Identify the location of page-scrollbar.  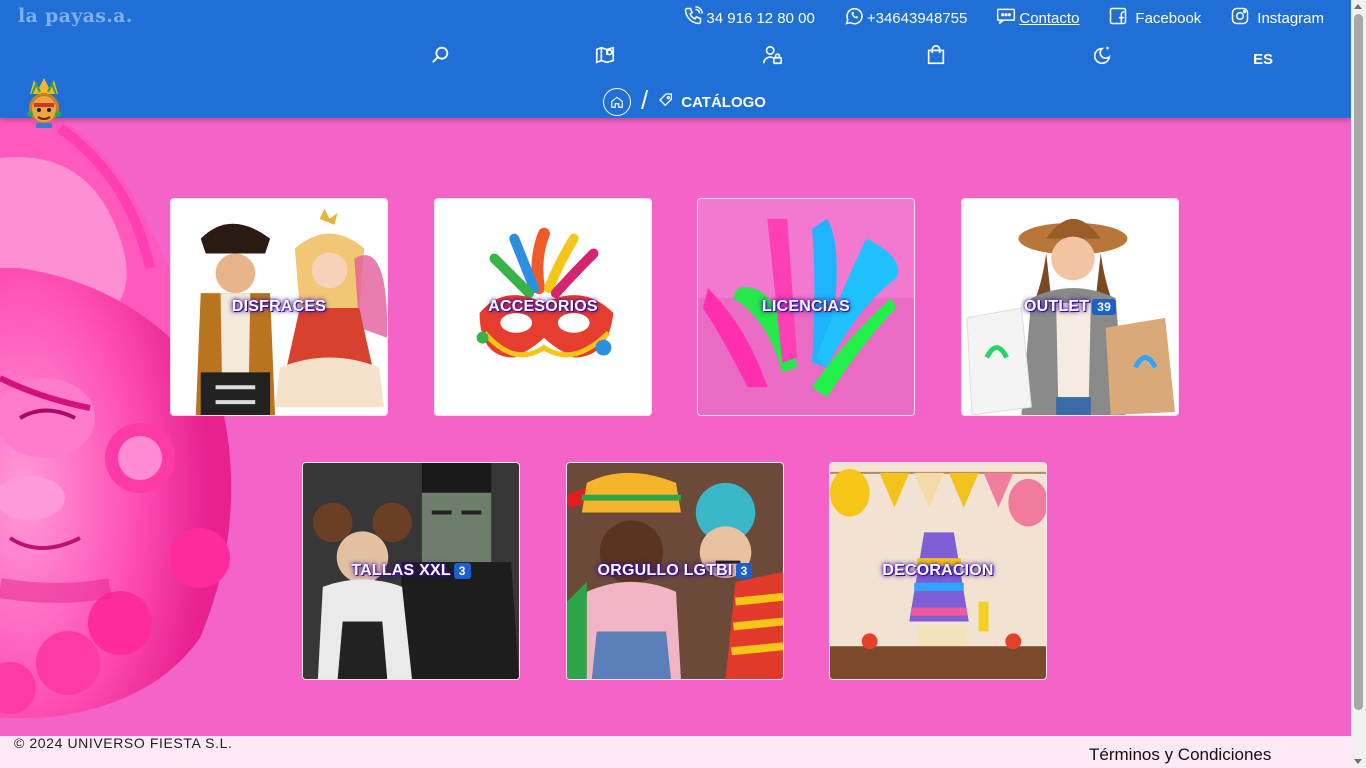
(1358, 384).